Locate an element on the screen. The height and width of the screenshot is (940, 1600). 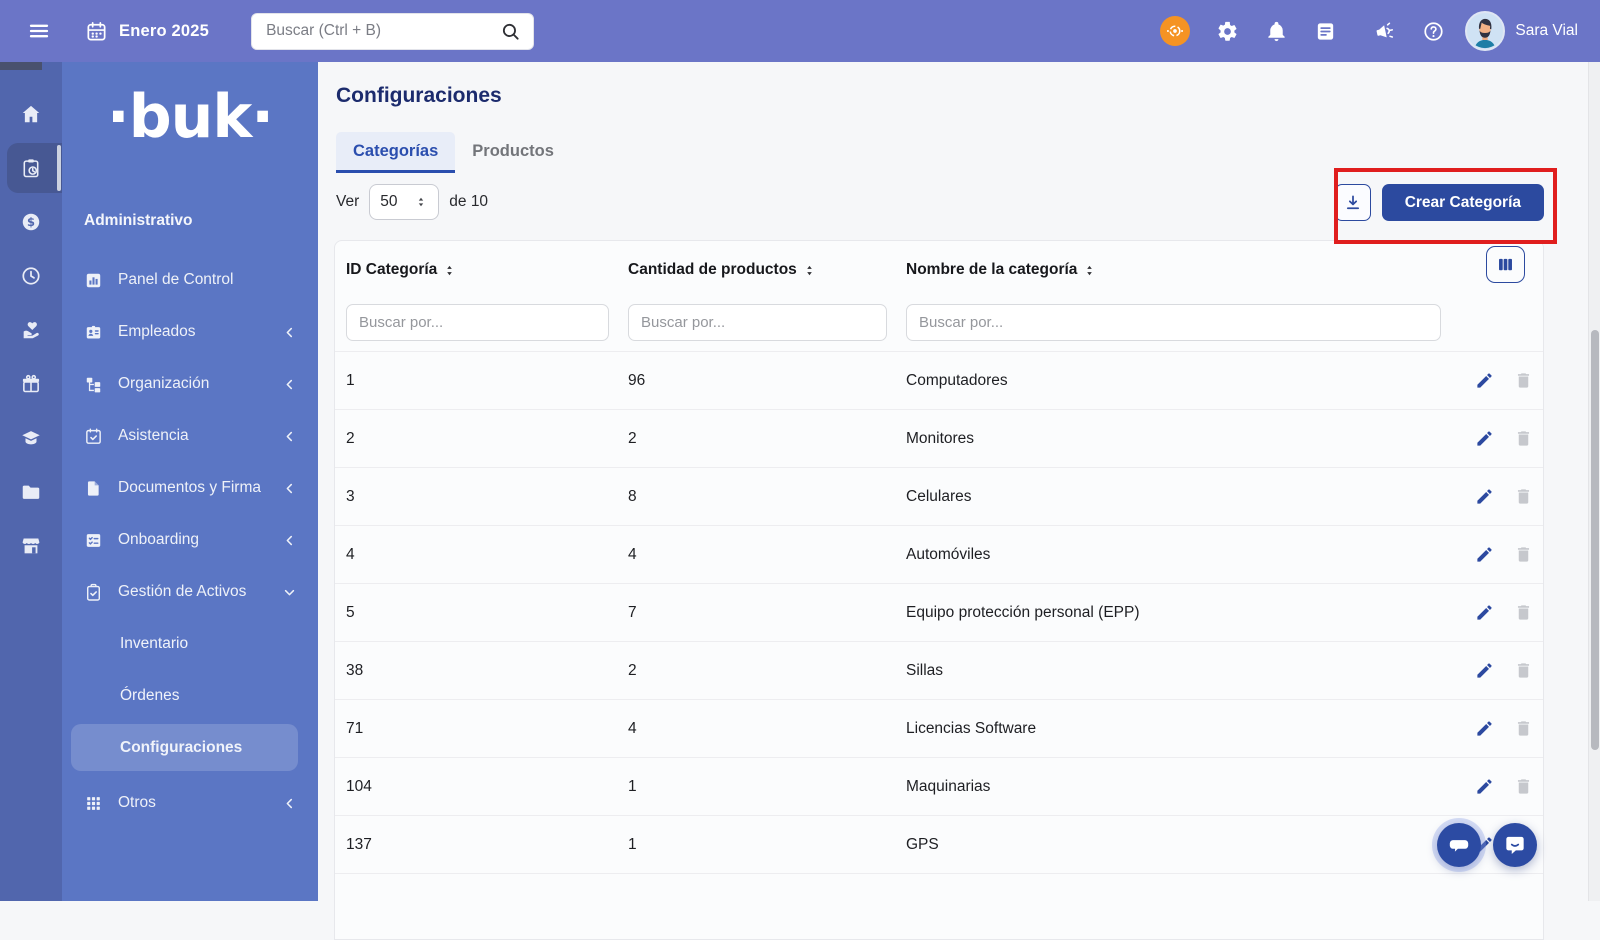
sidebar-subitem-configuraciones: Configuraciones is located at coordinates (184, 747).